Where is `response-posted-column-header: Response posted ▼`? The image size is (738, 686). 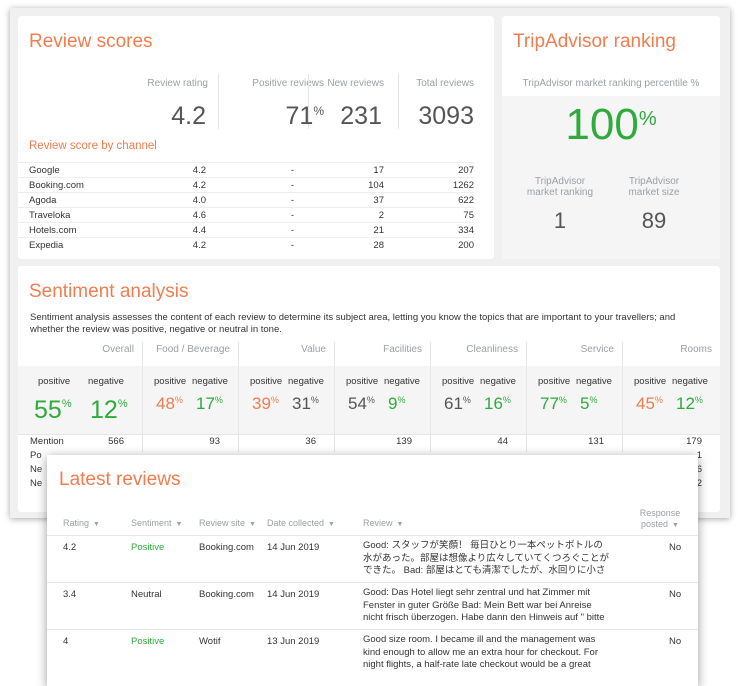
response-posted-column-header: Response posted ▼ is located at coordinates (660, 519).